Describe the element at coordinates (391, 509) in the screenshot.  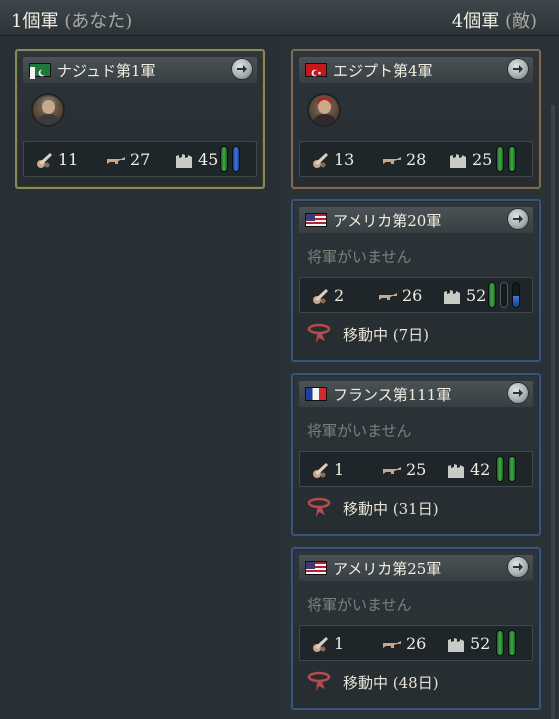
I see `movement-status-text: 移動中 (31日)` at that location.